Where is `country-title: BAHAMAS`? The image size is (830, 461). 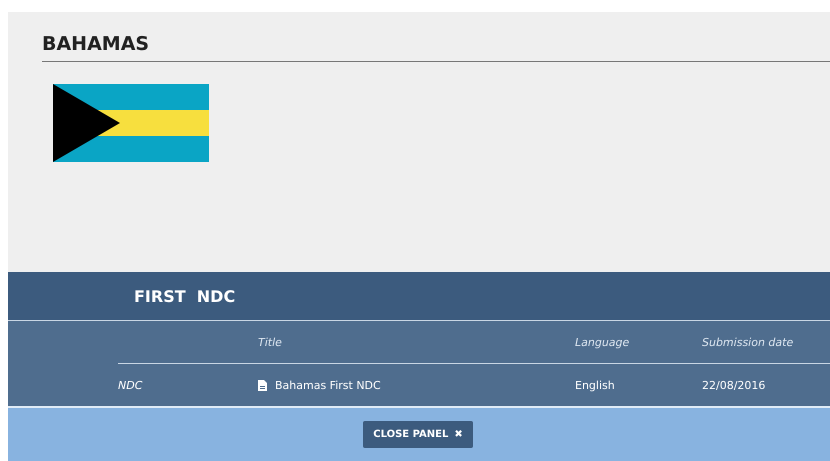 country-title: BAHAMAS is located at coordinates (436, 47).